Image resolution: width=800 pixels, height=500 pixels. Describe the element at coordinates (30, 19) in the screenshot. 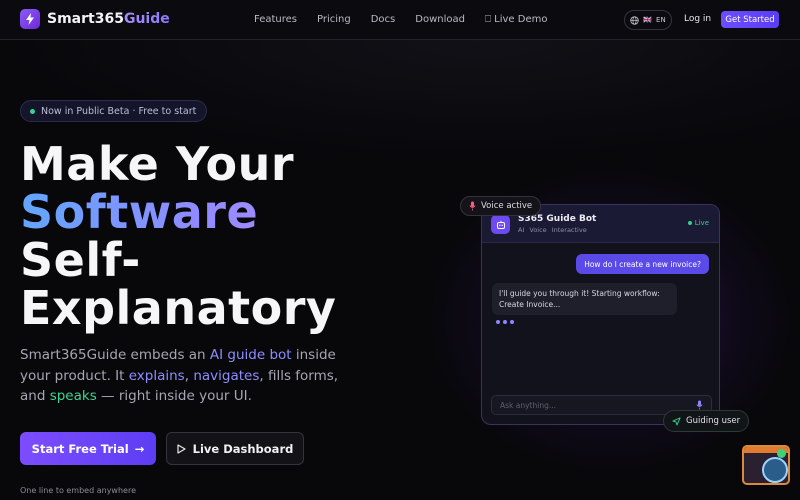

I see `lightning-icon` at that location.